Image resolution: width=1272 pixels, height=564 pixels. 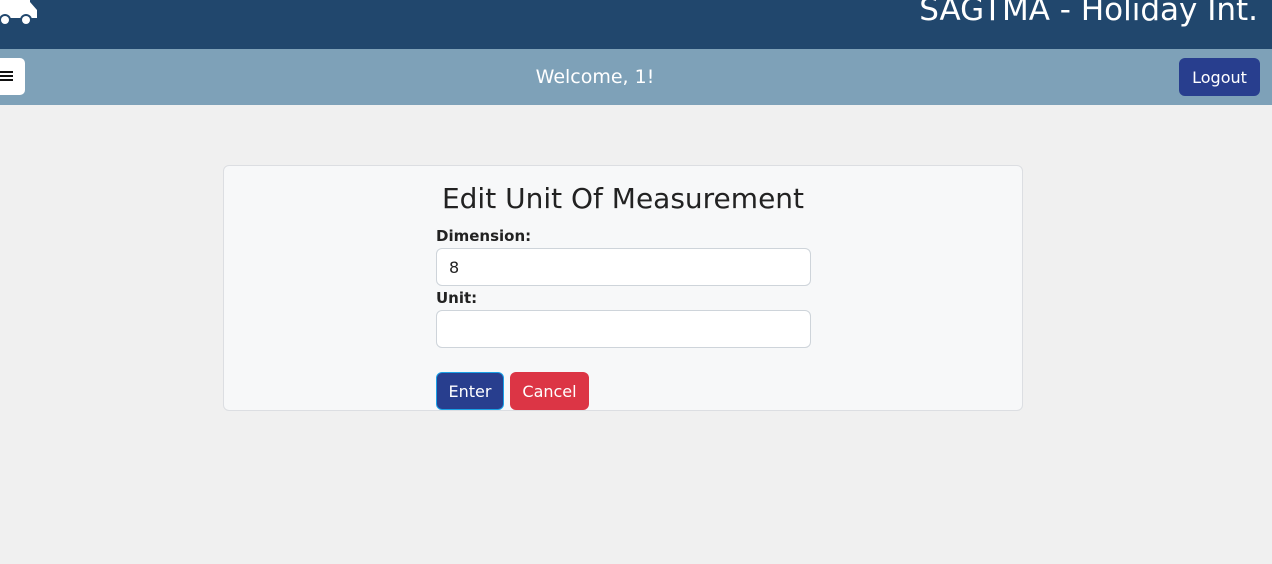 I want to click on logout-button: Logout, so click(x=1219, y=77).